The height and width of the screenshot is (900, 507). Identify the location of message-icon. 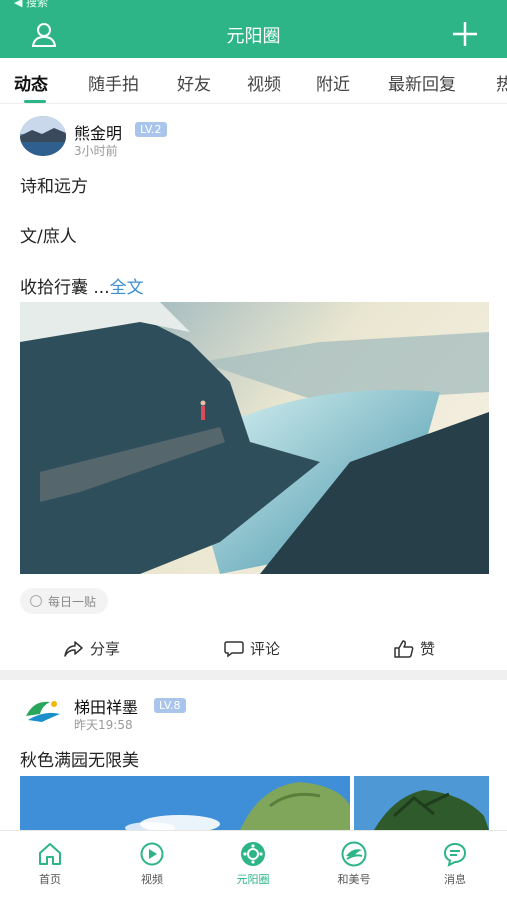
(455, 854).